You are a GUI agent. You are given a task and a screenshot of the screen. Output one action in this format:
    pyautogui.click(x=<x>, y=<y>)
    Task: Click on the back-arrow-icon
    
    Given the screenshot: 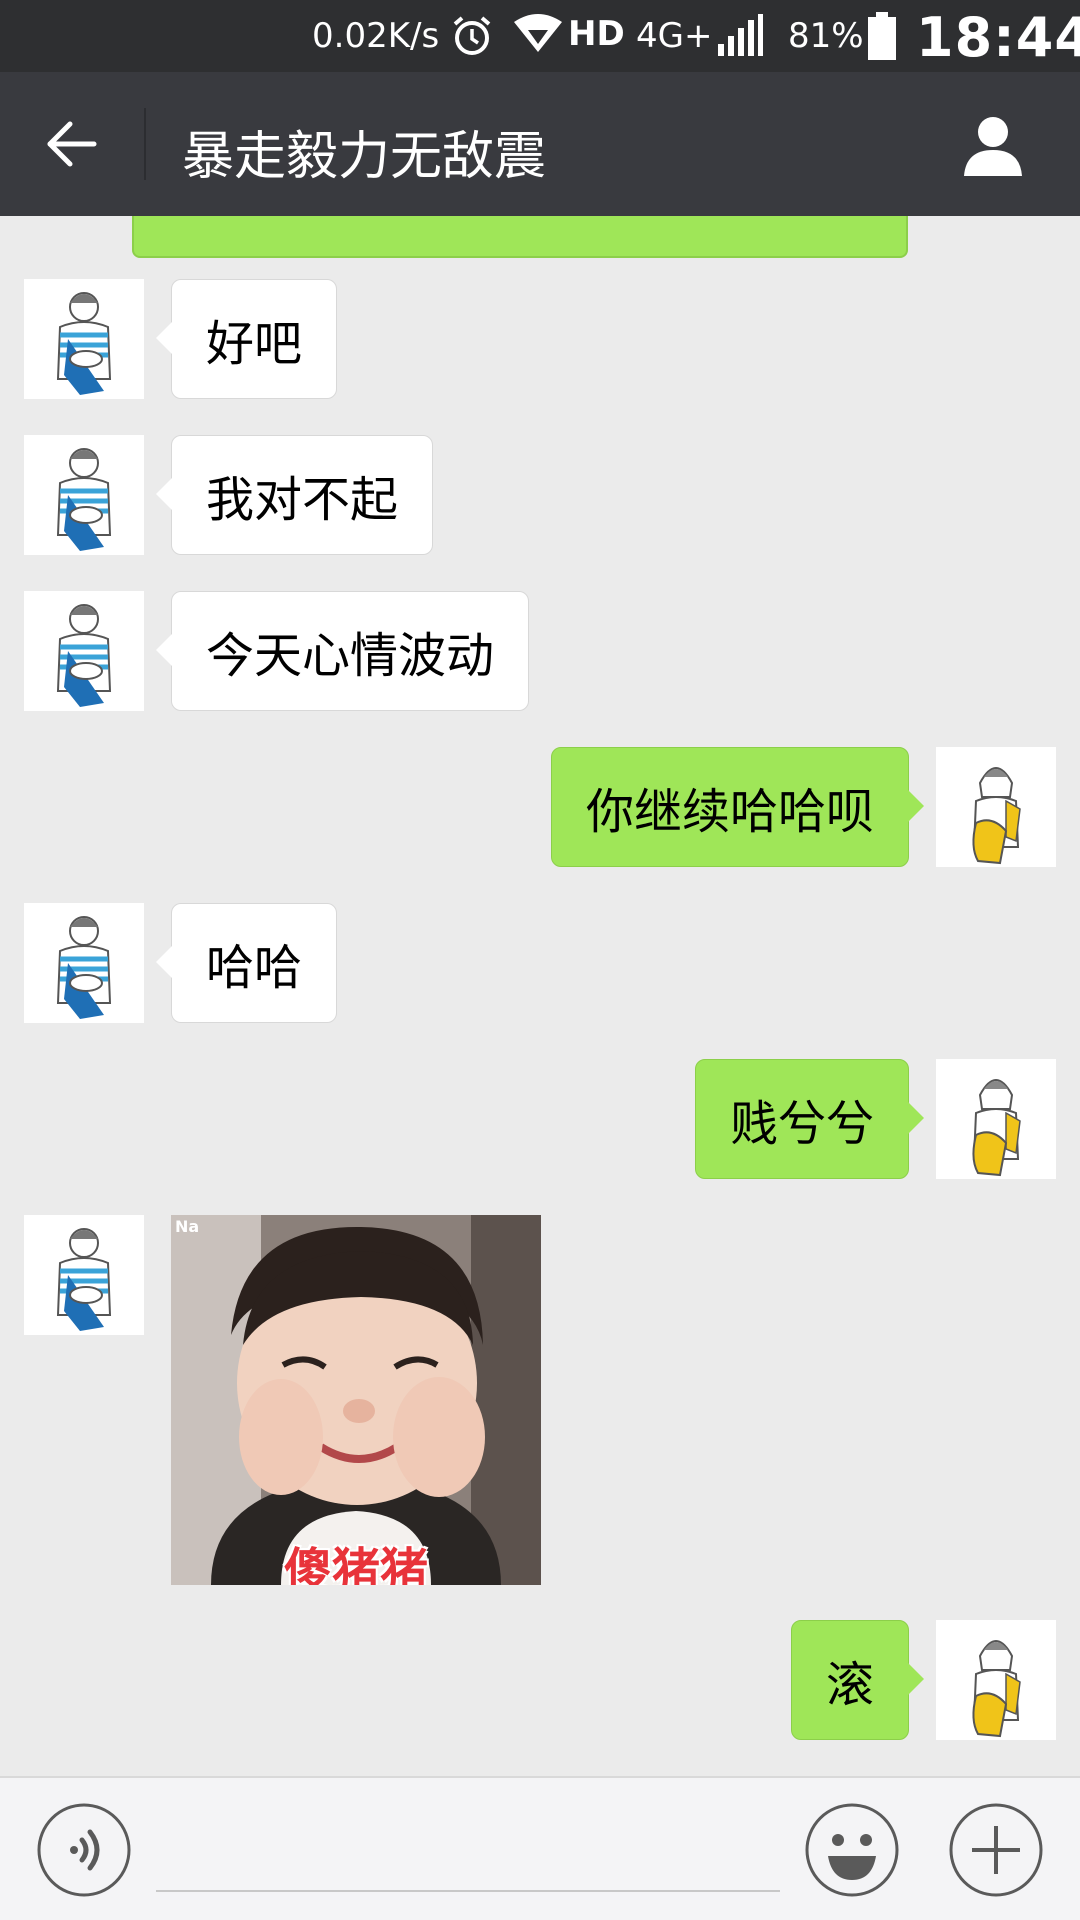 What is the action you would take?
    pyautogui.click(x=72, y=144)
    